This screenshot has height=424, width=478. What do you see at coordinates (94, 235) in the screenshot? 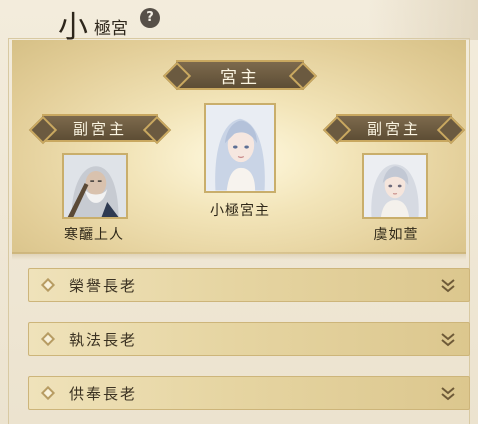
I see `name-vice-master-left: 寒釃上人` at bounding box center [94, 235].